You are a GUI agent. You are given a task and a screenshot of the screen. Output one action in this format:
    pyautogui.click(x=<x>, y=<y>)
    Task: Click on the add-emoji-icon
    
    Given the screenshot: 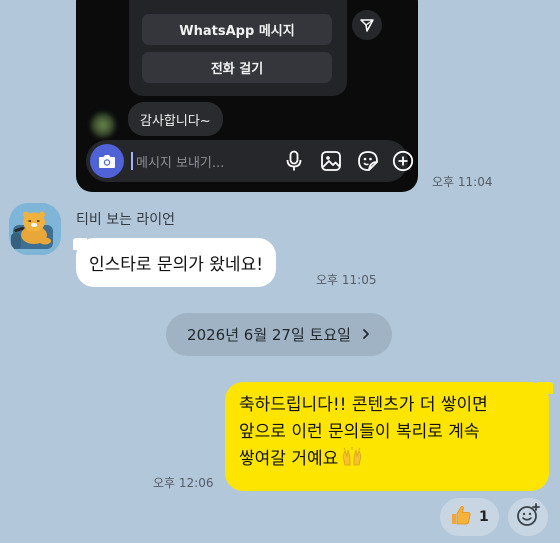 What is the action you would take?
    pyautogui.click(x=528, y=517)
    